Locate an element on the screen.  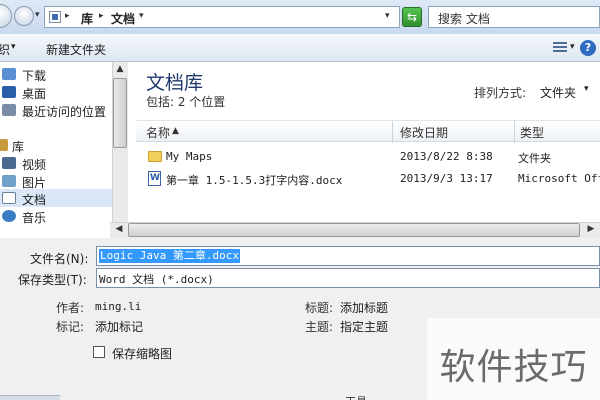
breadcrumb-library: 库 is located at coordinates (87, 18).